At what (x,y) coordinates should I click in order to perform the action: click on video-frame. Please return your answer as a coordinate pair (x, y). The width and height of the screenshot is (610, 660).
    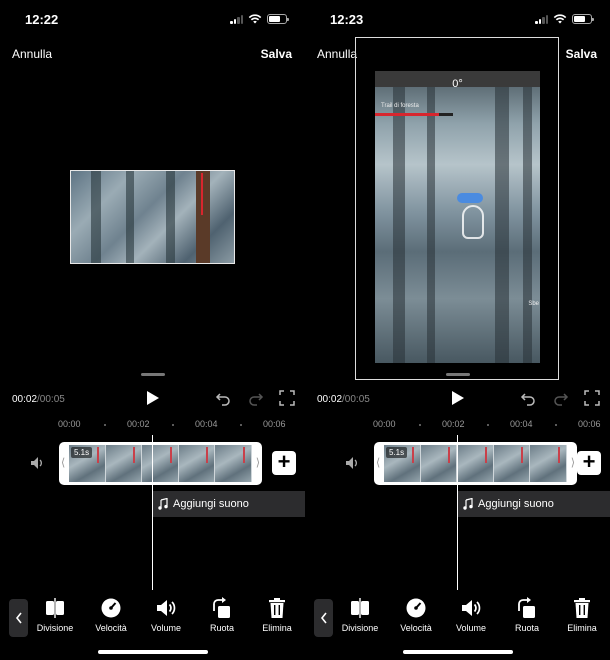
    Looking at the image, I should click on (152, 217).